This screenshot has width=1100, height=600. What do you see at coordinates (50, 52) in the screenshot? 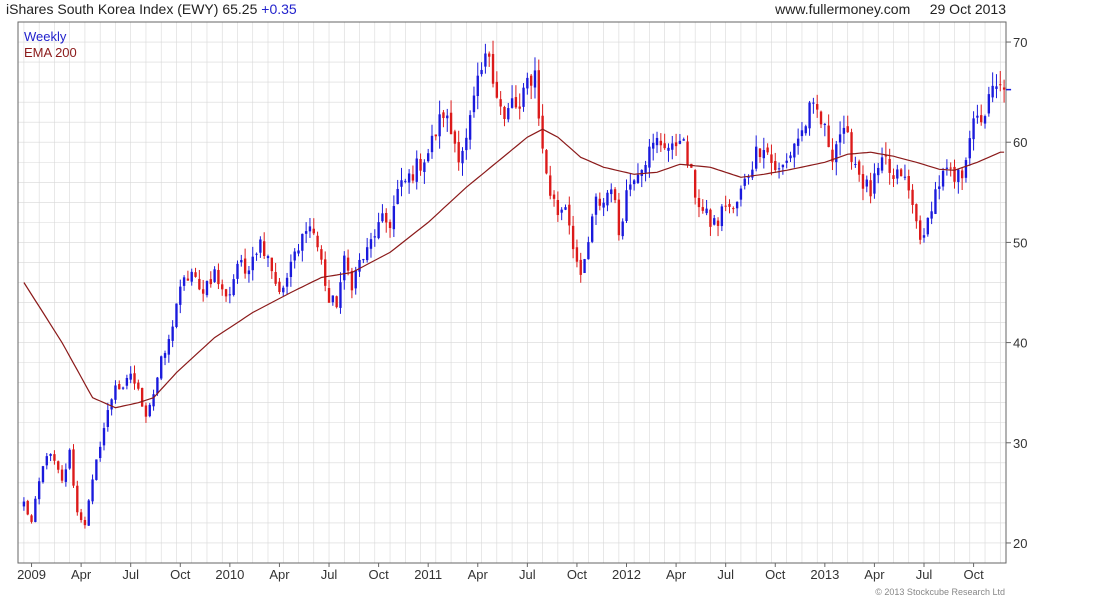
I see `legend-ema: EMA 200` at bounding box center [50, 52].